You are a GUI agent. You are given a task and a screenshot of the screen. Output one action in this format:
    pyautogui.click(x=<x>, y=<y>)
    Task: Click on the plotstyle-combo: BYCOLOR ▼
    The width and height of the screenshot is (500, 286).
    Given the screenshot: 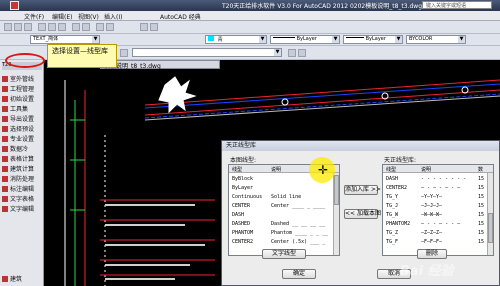 What is the action you would take?
    pyautogui.click(x=436, y=39)
    